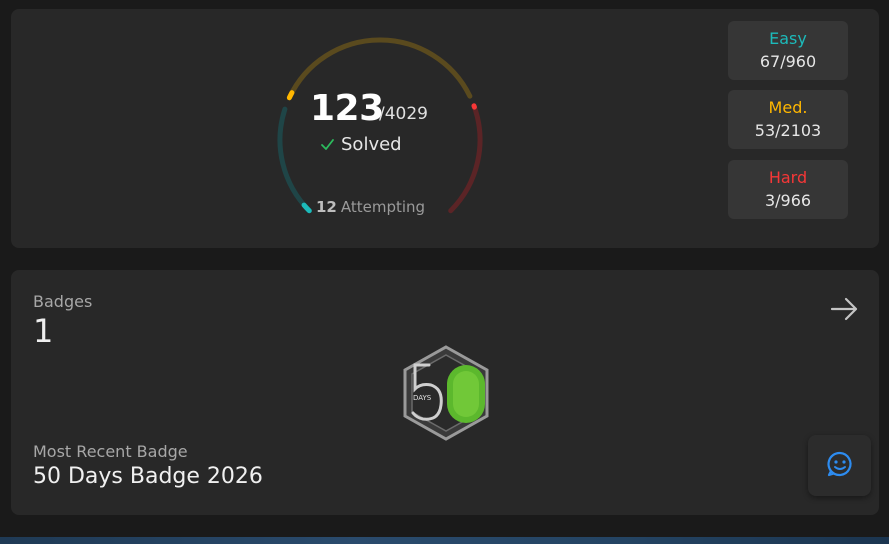  I want to click on medium-arc, so click(290, 95).